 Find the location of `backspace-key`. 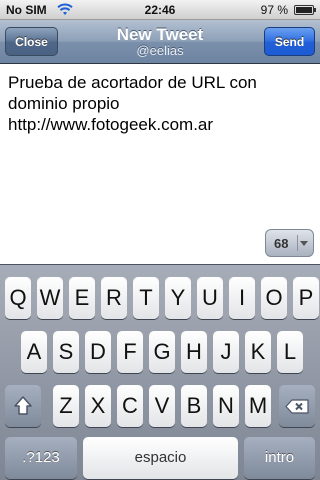

backspace-key is located at coordinates (297, 406).